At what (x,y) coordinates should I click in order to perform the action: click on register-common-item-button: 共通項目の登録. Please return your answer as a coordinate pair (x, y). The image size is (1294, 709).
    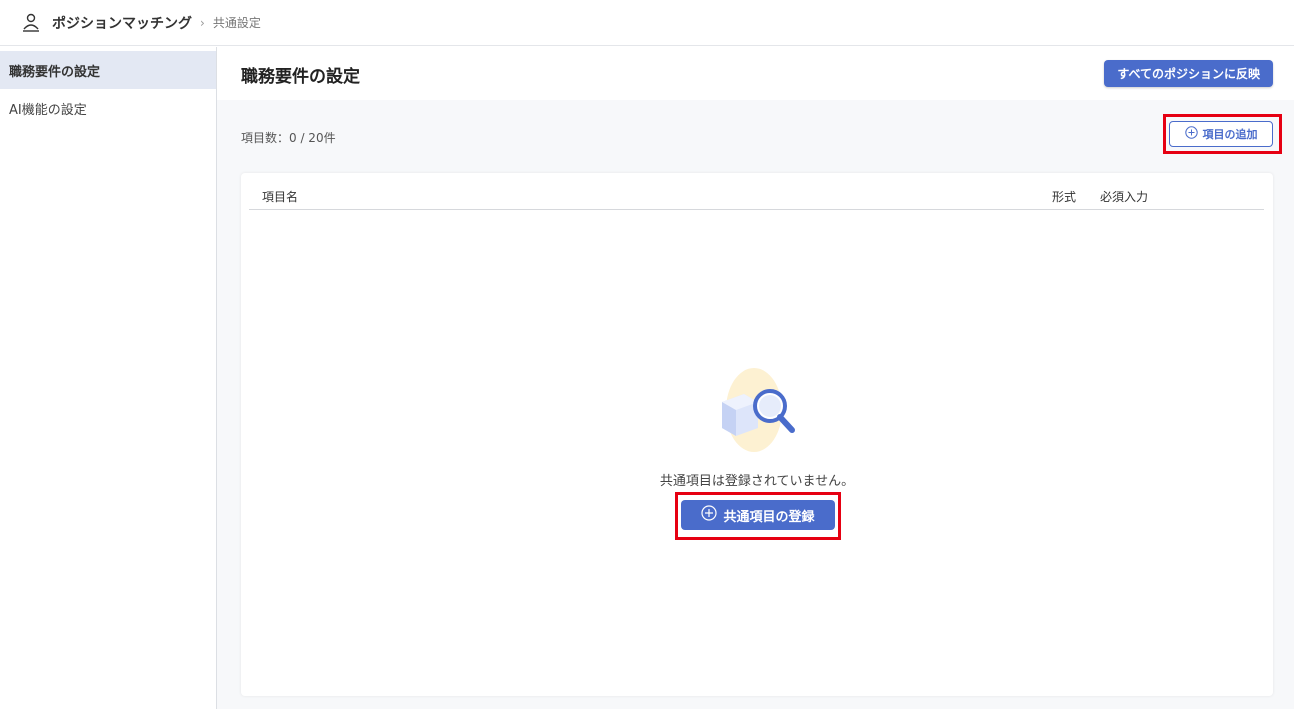
    Looking at the image, I should click on (758, 515).